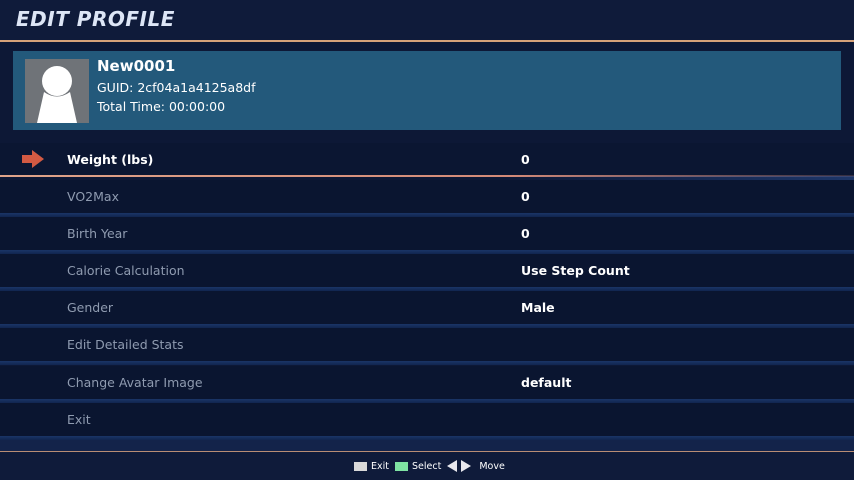  What do you see at coordinates (427, 196) in the screenshot?
I see `menu-item-vo2max: VO2Max 0` at bounding box center [427, 196].